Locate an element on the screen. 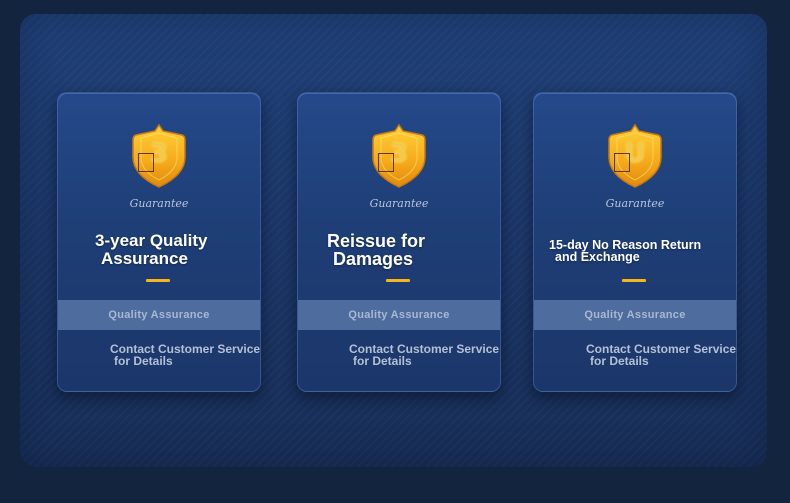 Image resolution: width=790 pixels, height=503 pixels. card-title: 15-day No Reason Return and Exchange is located at coordinates (625, 251).